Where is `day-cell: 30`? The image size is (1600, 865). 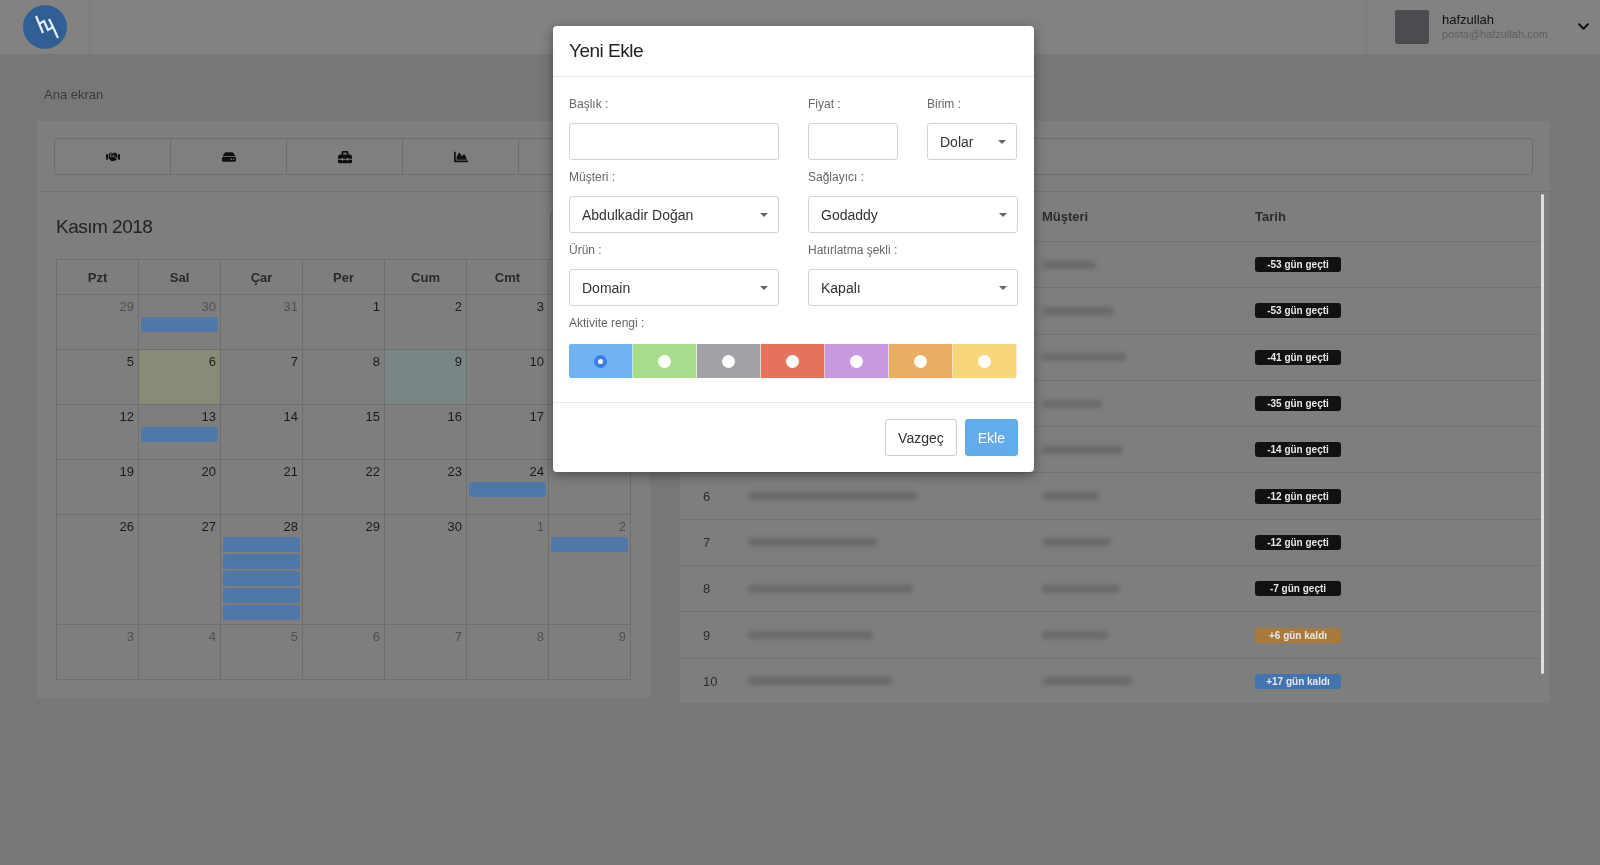
day-cell: 30 is located at coordinates (426, 570).